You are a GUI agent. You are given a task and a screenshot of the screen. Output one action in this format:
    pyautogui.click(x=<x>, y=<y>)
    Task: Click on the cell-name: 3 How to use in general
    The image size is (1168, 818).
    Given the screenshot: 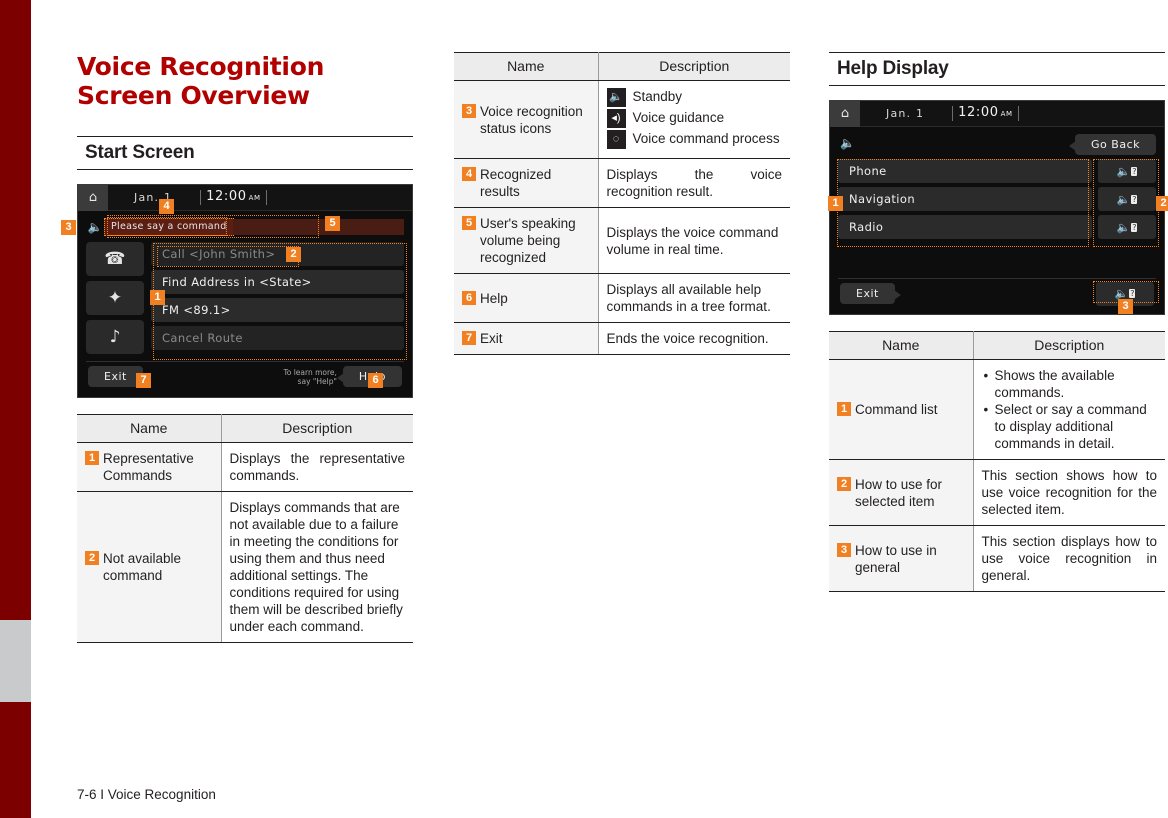 What is the action you would take?
    pyautogui.click(x=901, y=558)
    